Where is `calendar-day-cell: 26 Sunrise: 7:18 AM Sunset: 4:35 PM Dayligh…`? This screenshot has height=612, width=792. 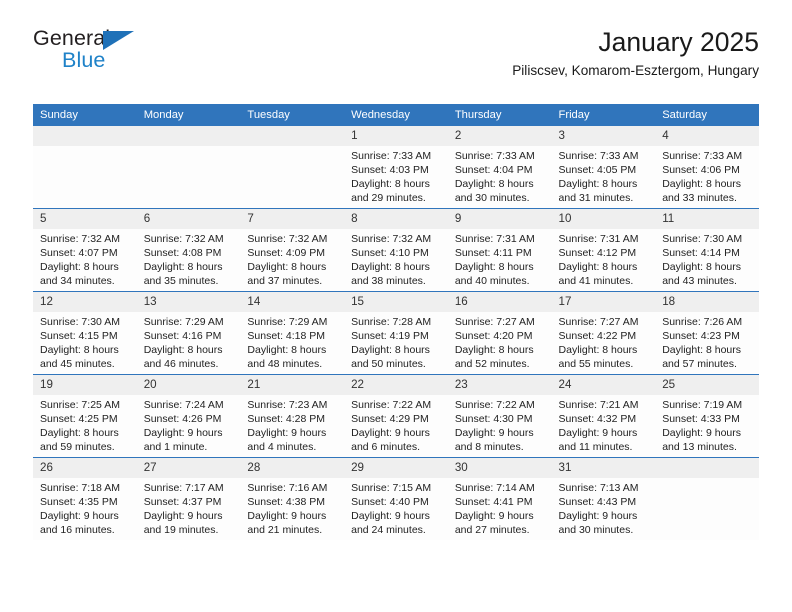 calendar-day-cell: 26 Sunrise: 7:18 AM Sunset: 4:35 PM Dayligh… is located at coordinates (85, 498).